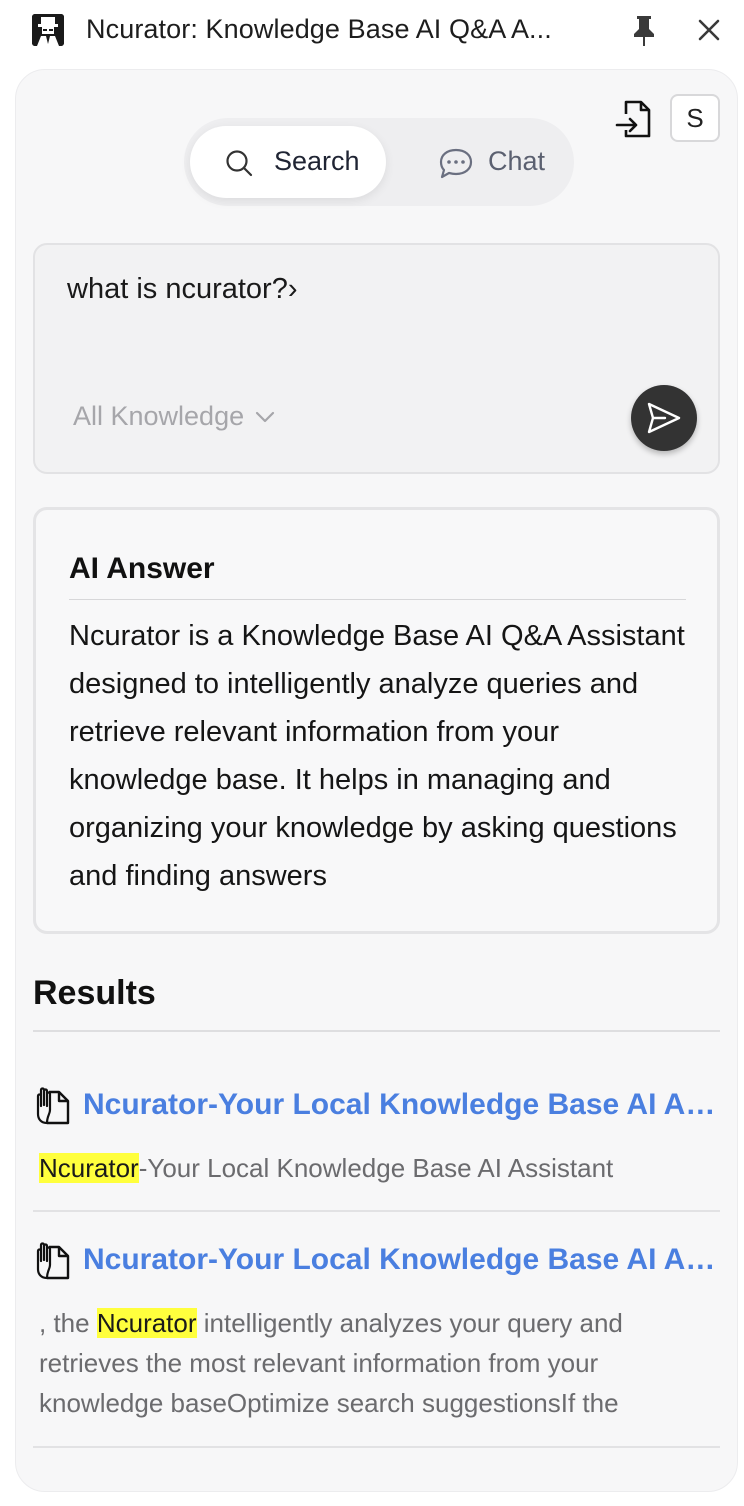 This screenshot has height=1506, width=744. What do you see at coordinates (317, 161) in the screenshot?
I see `tab-search-label: Search` at bounding box center [317, 161].